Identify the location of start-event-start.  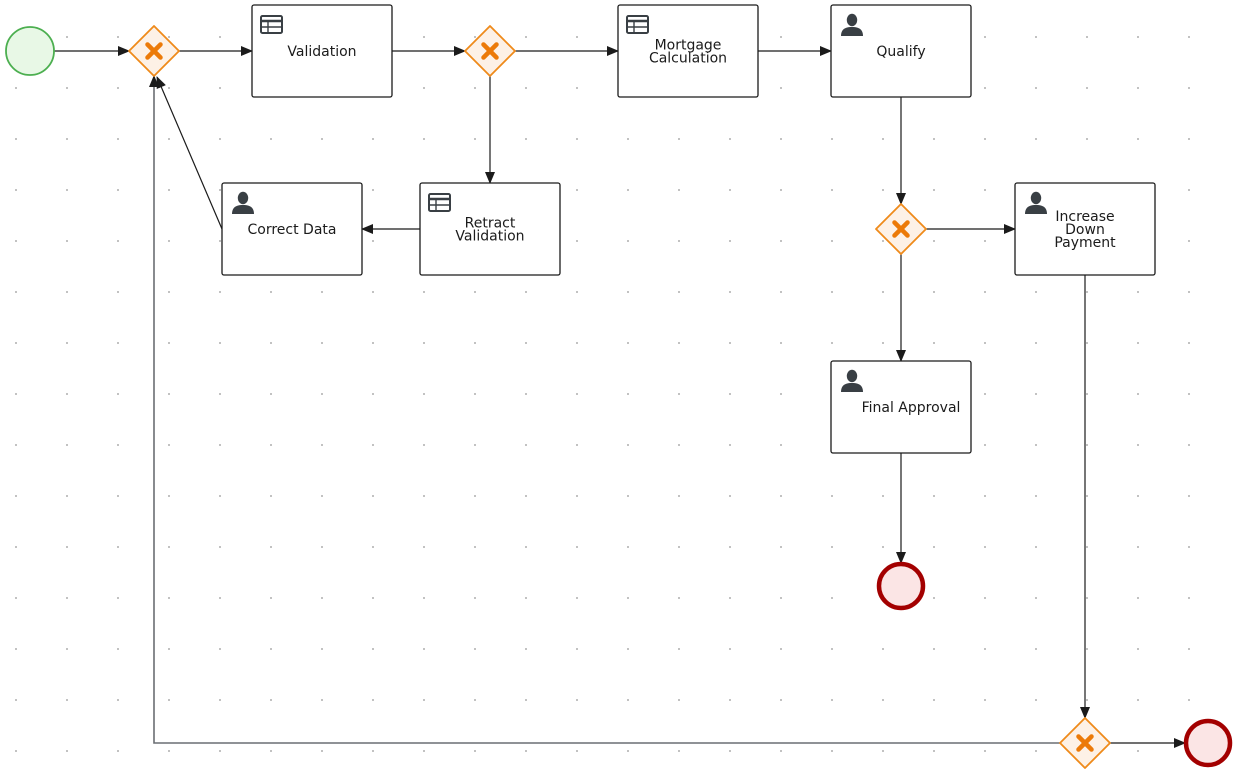
(30, 51).